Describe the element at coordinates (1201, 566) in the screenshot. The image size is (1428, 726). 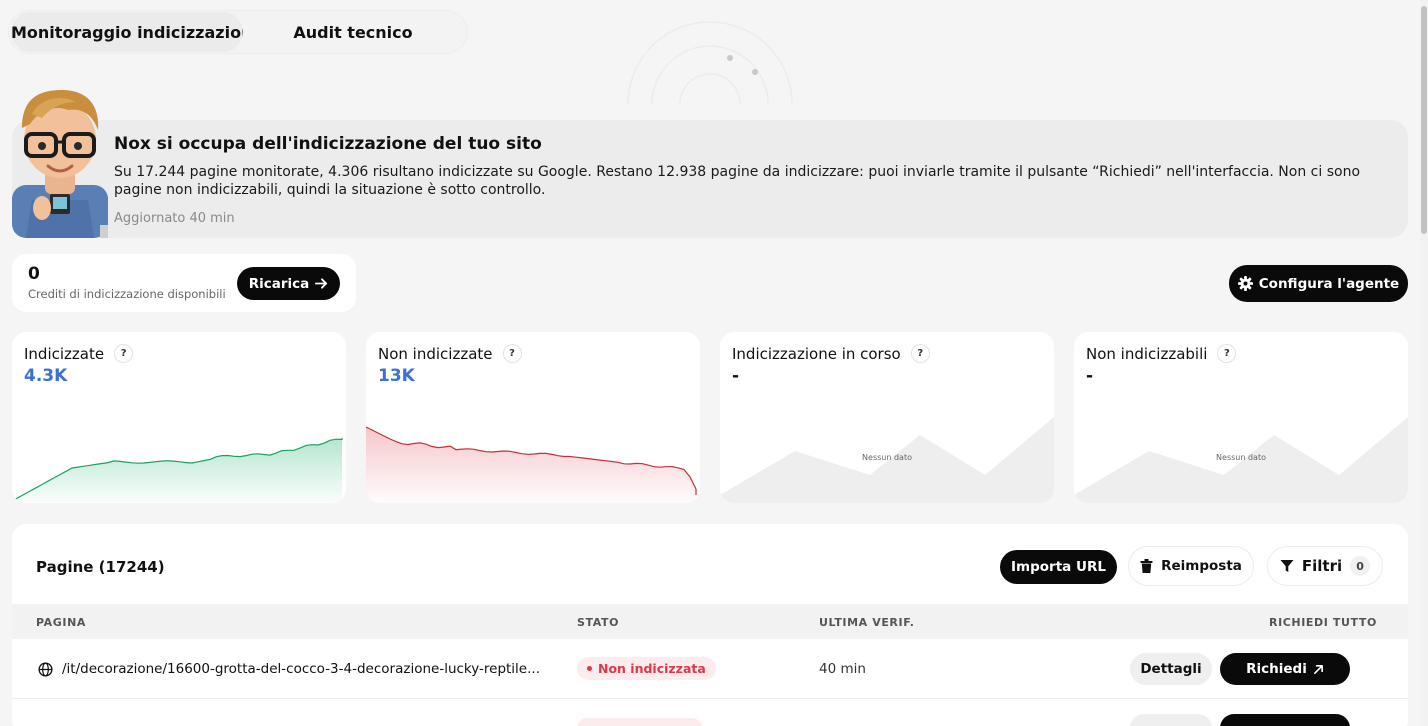
I see `reset-label: Reimposta` at that location.